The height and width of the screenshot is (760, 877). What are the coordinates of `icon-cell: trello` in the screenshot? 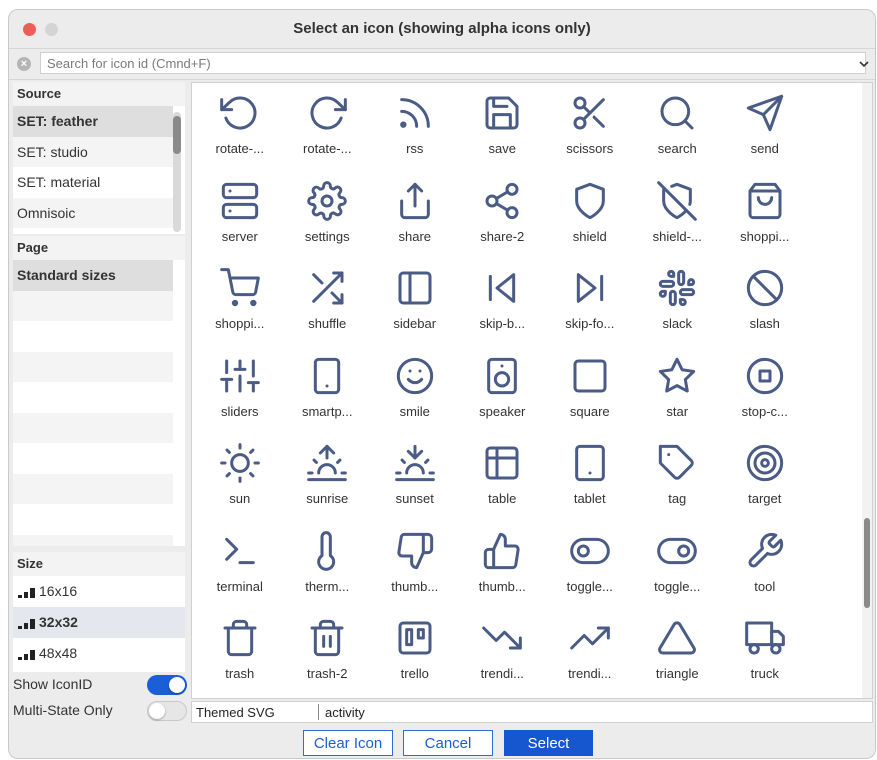 It's located at (415, 655).